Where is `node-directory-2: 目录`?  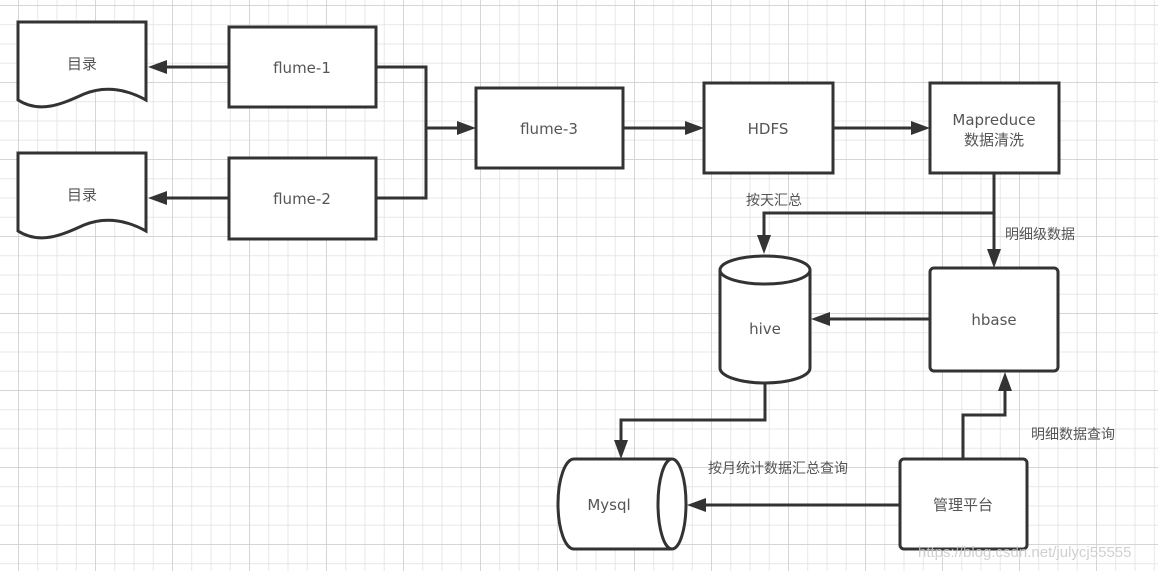 node-directory-2: 目录 is located at coordinates (82, 195).